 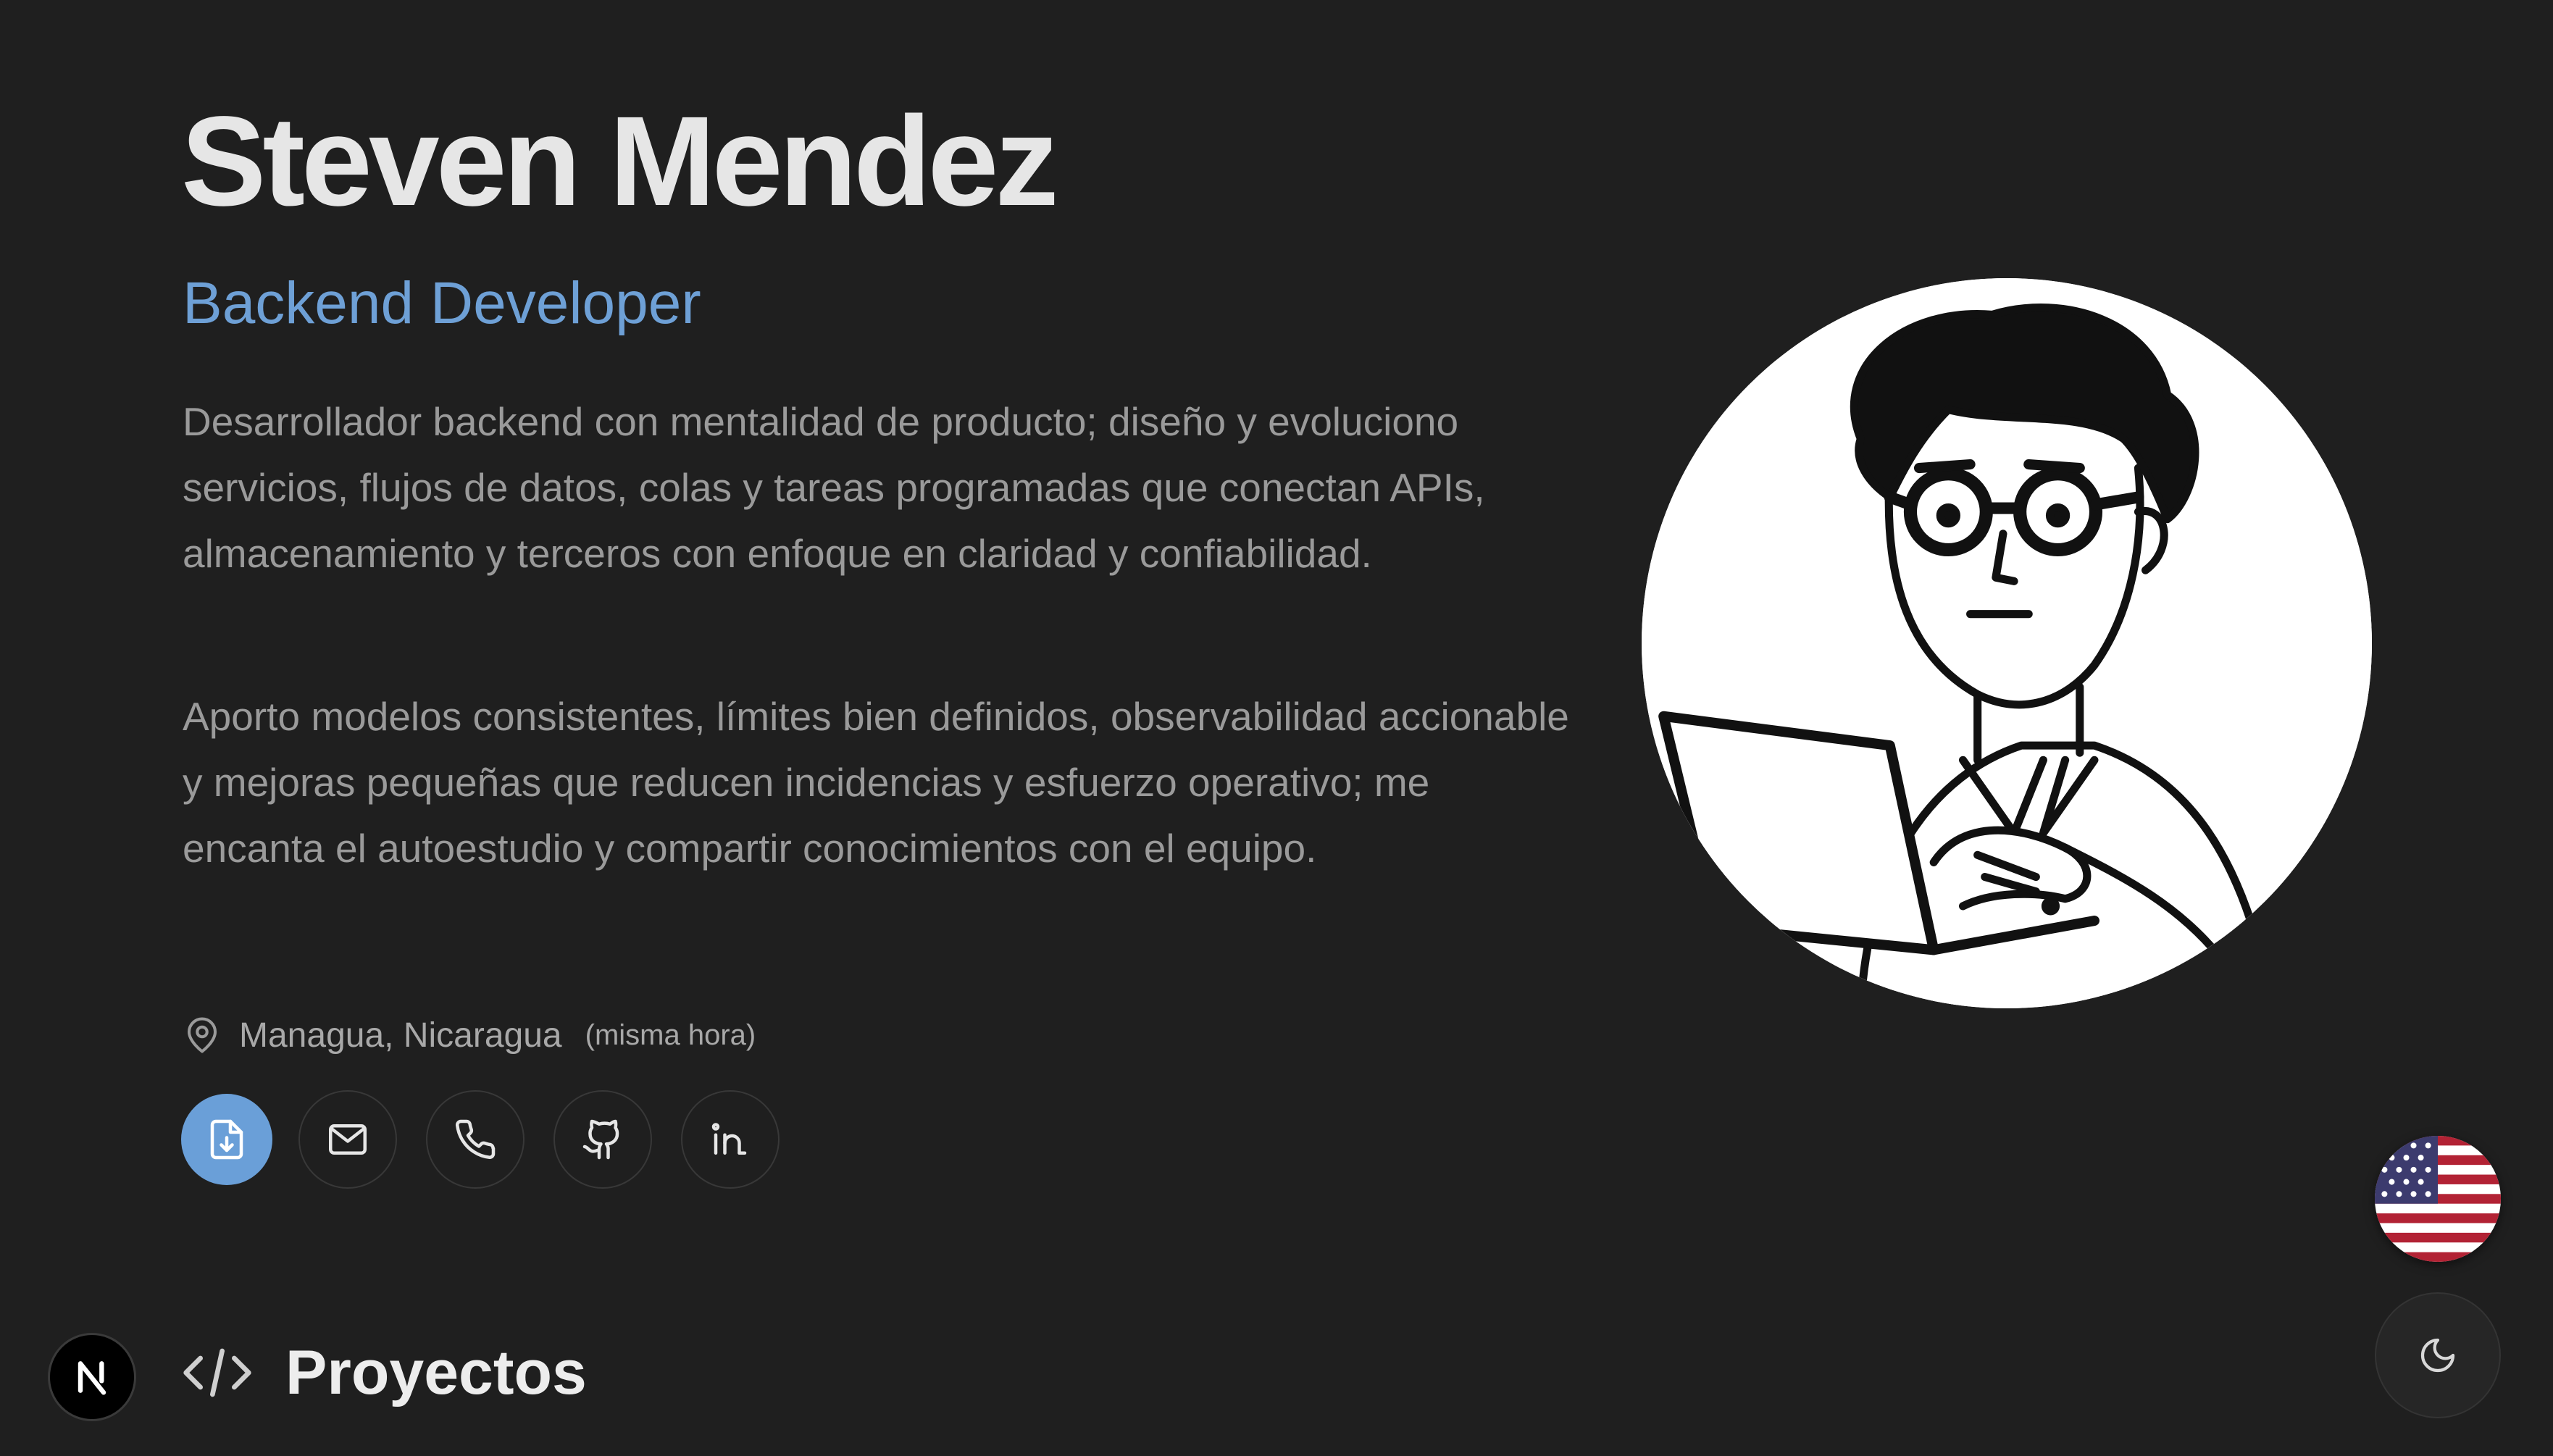 I want to click on us-flag-icon, so click(x=2438, y=1199).